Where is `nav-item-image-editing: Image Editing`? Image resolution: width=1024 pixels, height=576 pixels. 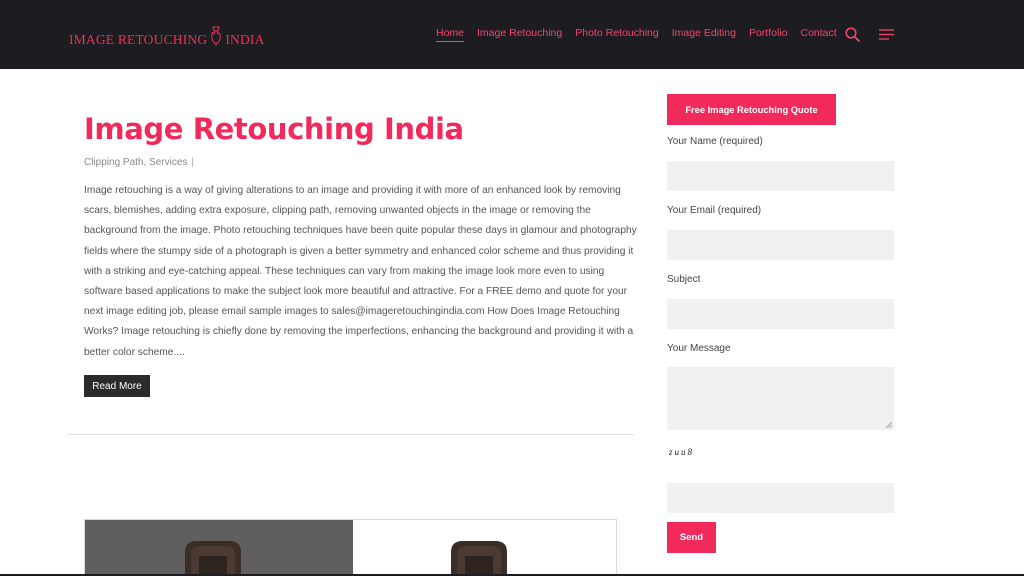 nav-item-image-editing: Image Editing is located at coordinates (704, 34).